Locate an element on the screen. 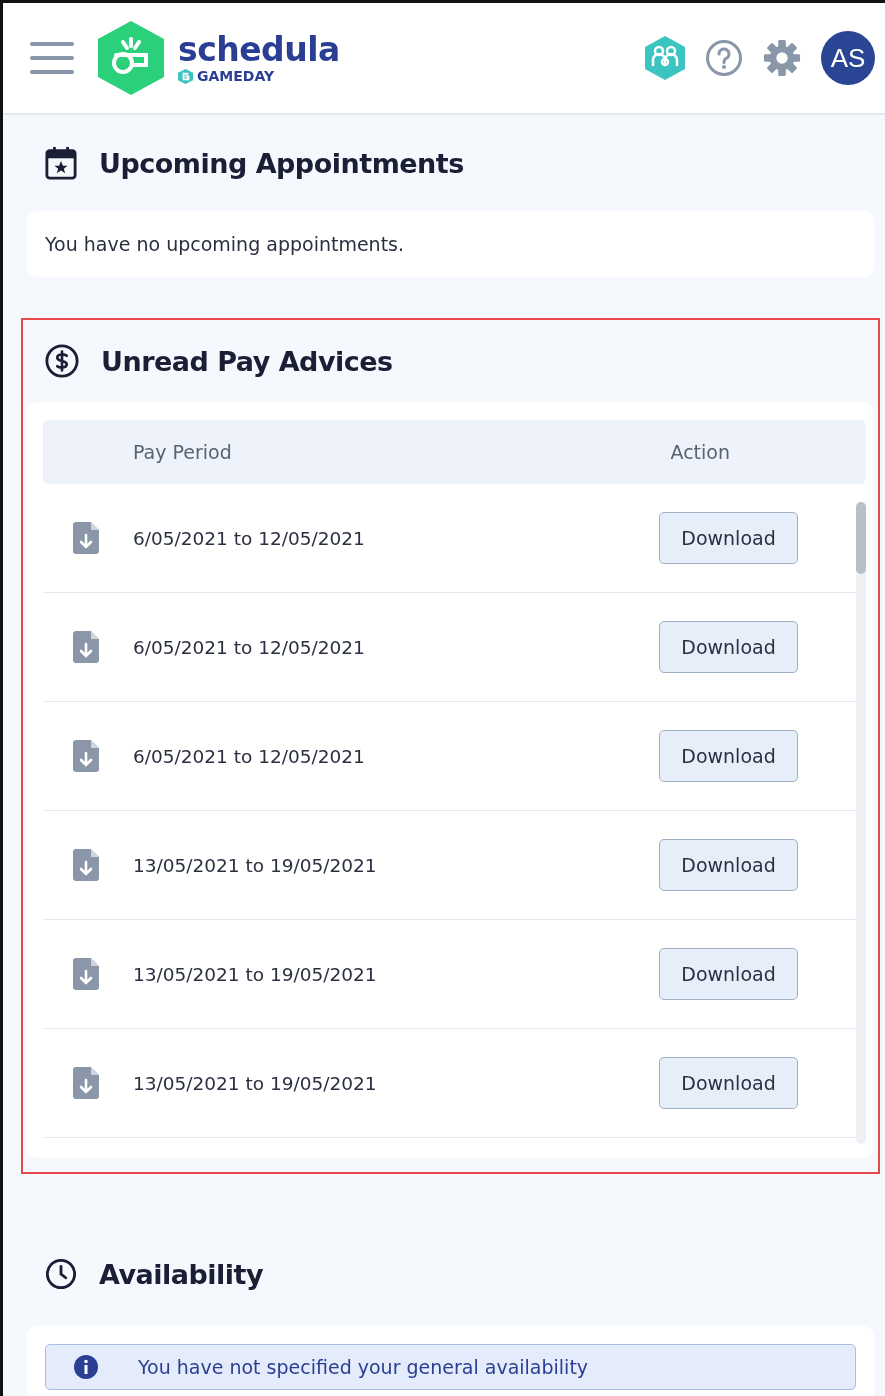 The image size is (885, 1396). help-icon is located at coordinates (724, 58).